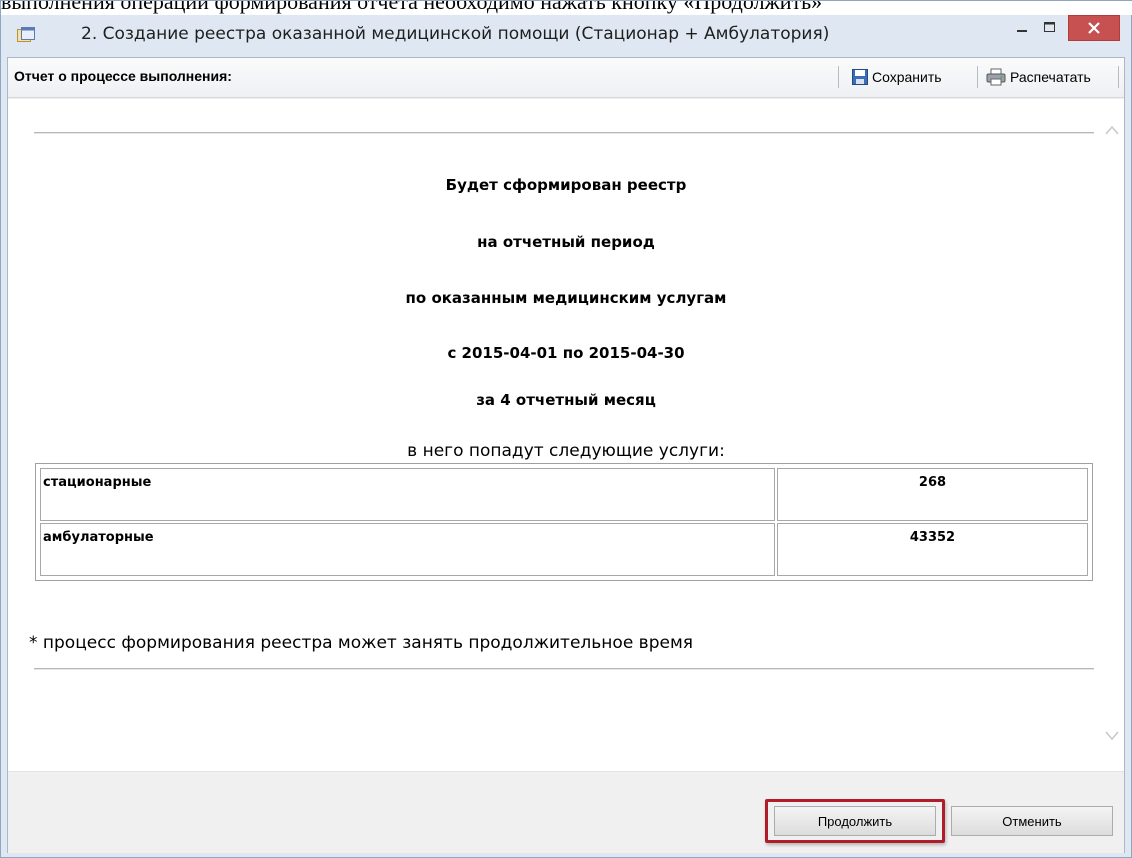 This screenshot has width=1132, height=858. I want to click on table-row: амбулаторные 43352, so click(564, 549).